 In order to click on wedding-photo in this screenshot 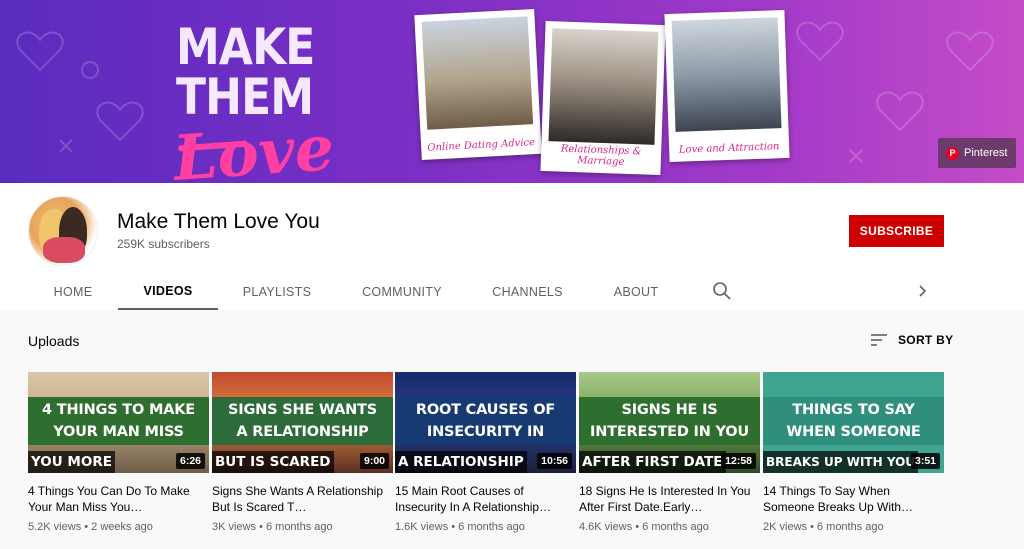, I will do `click(603, 86)`.